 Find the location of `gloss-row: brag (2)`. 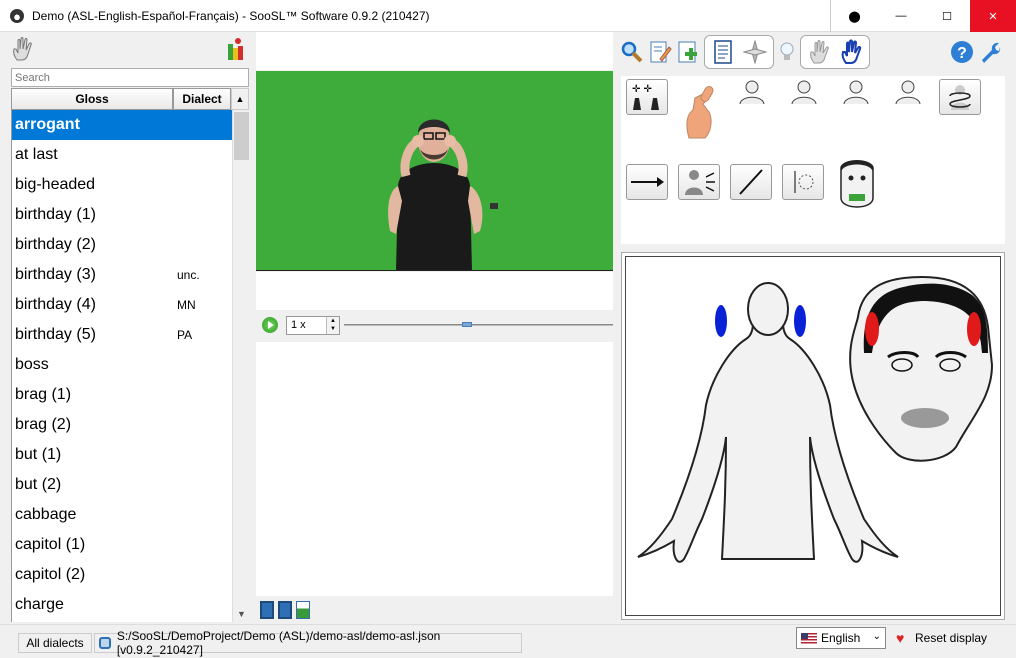

gloss-row: brag (2) is located at coordinates (122, 425).